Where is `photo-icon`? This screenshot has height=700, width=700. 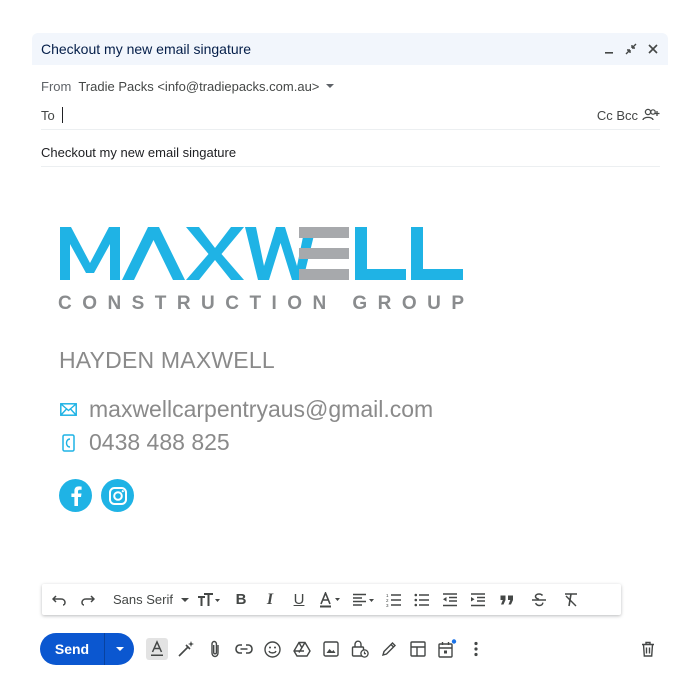 photo-icon is located at coordinates (330, 649).